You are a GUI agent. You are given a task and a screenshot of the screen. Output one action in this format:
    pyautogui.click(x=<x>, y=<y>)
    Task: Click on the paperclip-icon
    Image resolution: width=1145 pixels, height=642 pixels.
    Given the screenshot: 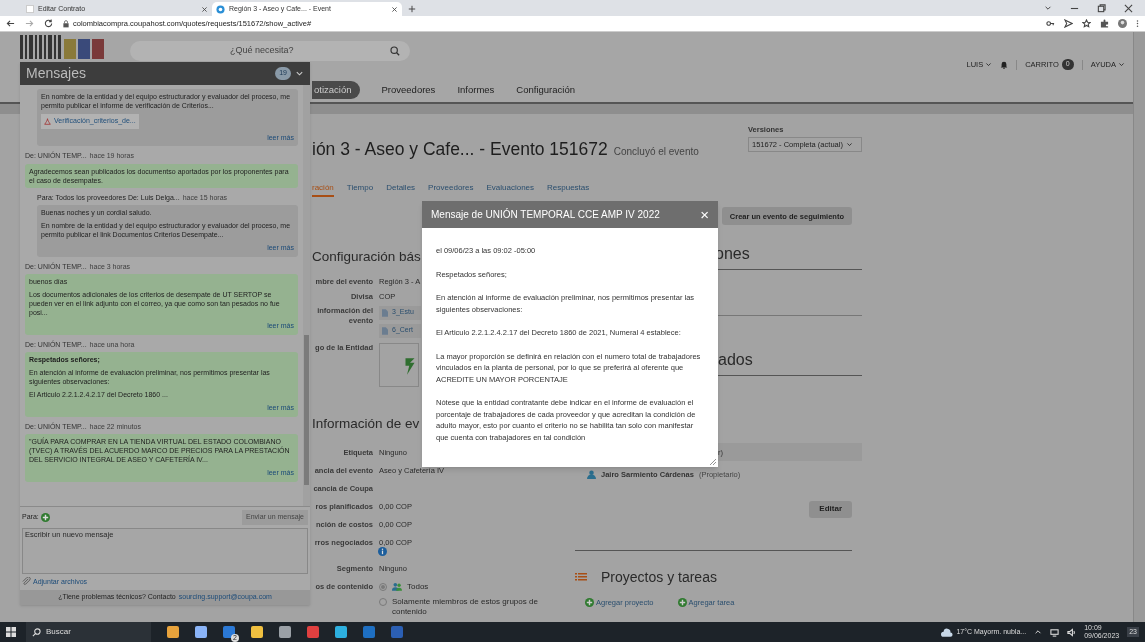 What is the action you would take?
    pyautogui.click(x=26, y=582)
    